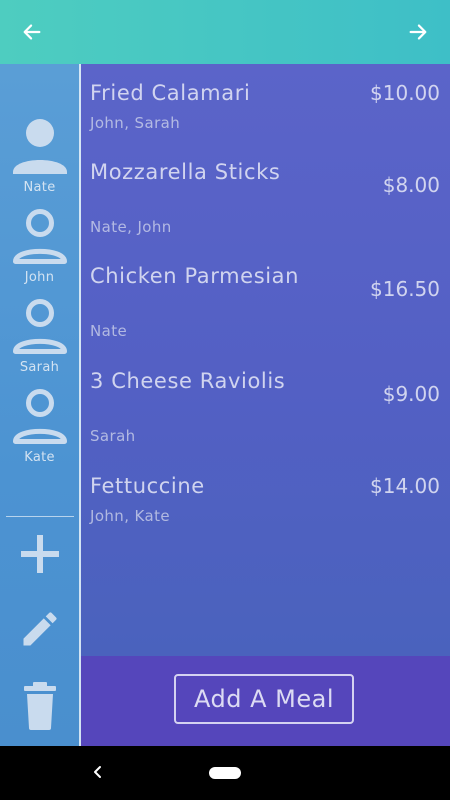 The image size is (450, 800). What do you see at coordinates (135, 123) in the screenshot?
I see `meal-people: John, Sarah` at bounding box center [135, 123].